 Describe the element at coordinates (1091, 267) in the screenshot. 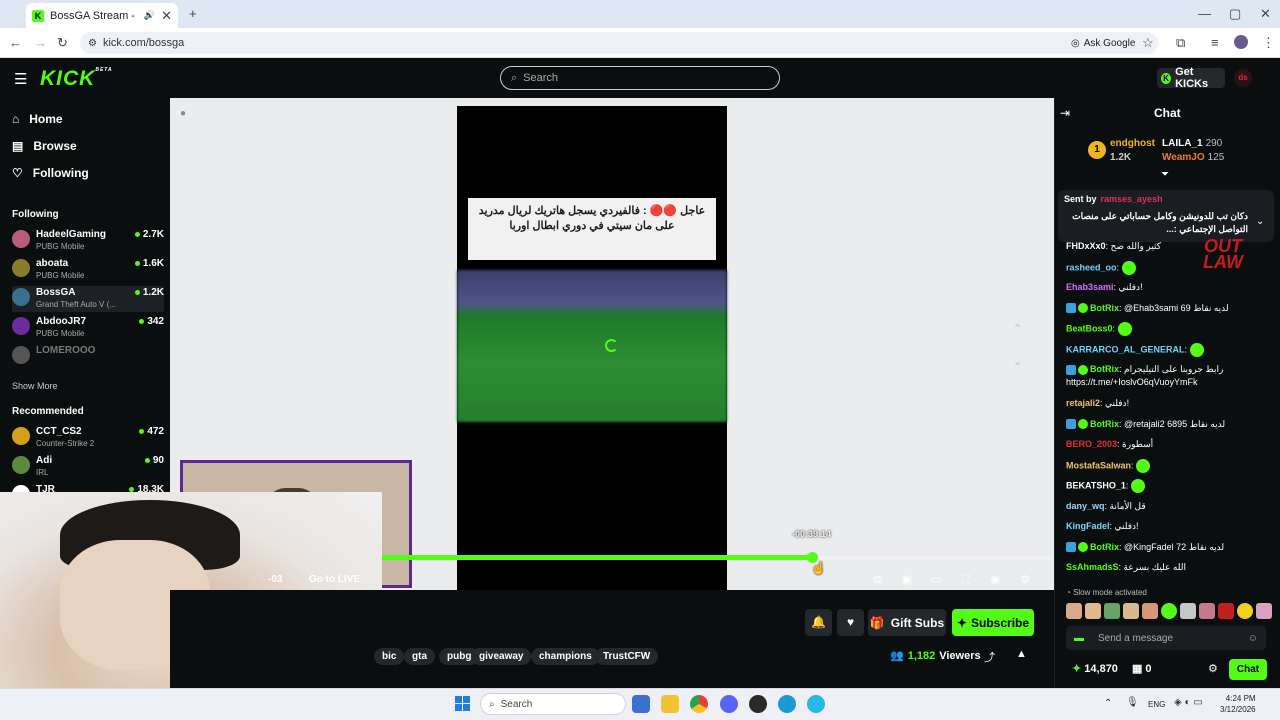

I see `chat-username: rasheed_oo` at that location.